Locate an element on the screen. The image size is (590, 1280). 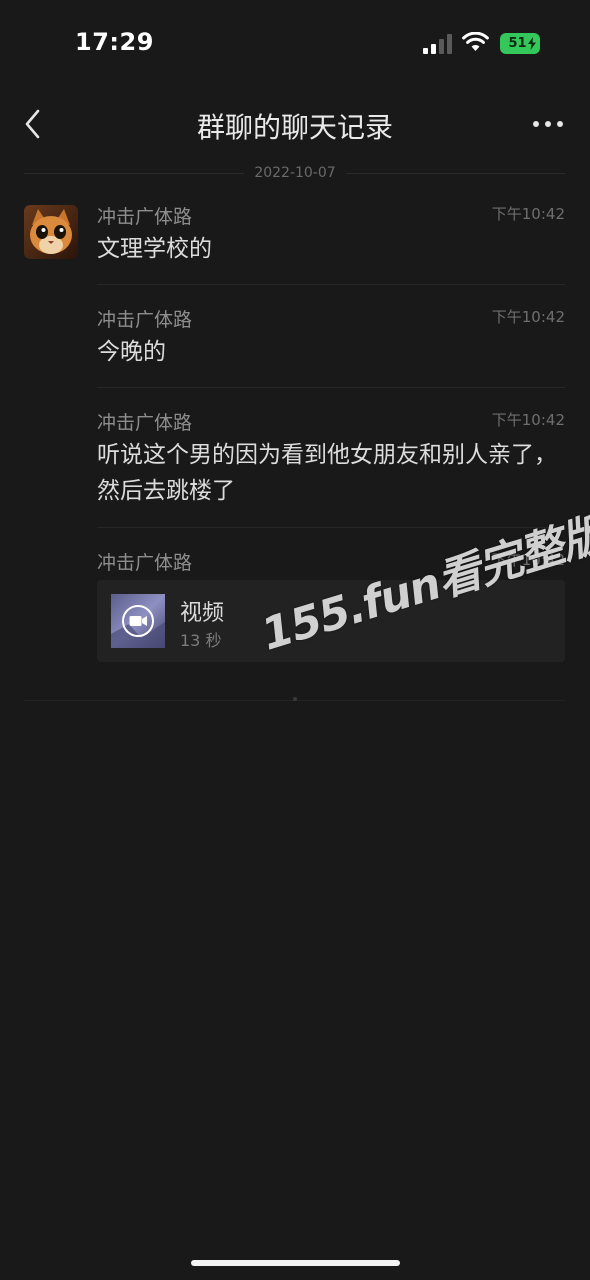
message-text: 今晚的 is located at coordinates (331, 352).